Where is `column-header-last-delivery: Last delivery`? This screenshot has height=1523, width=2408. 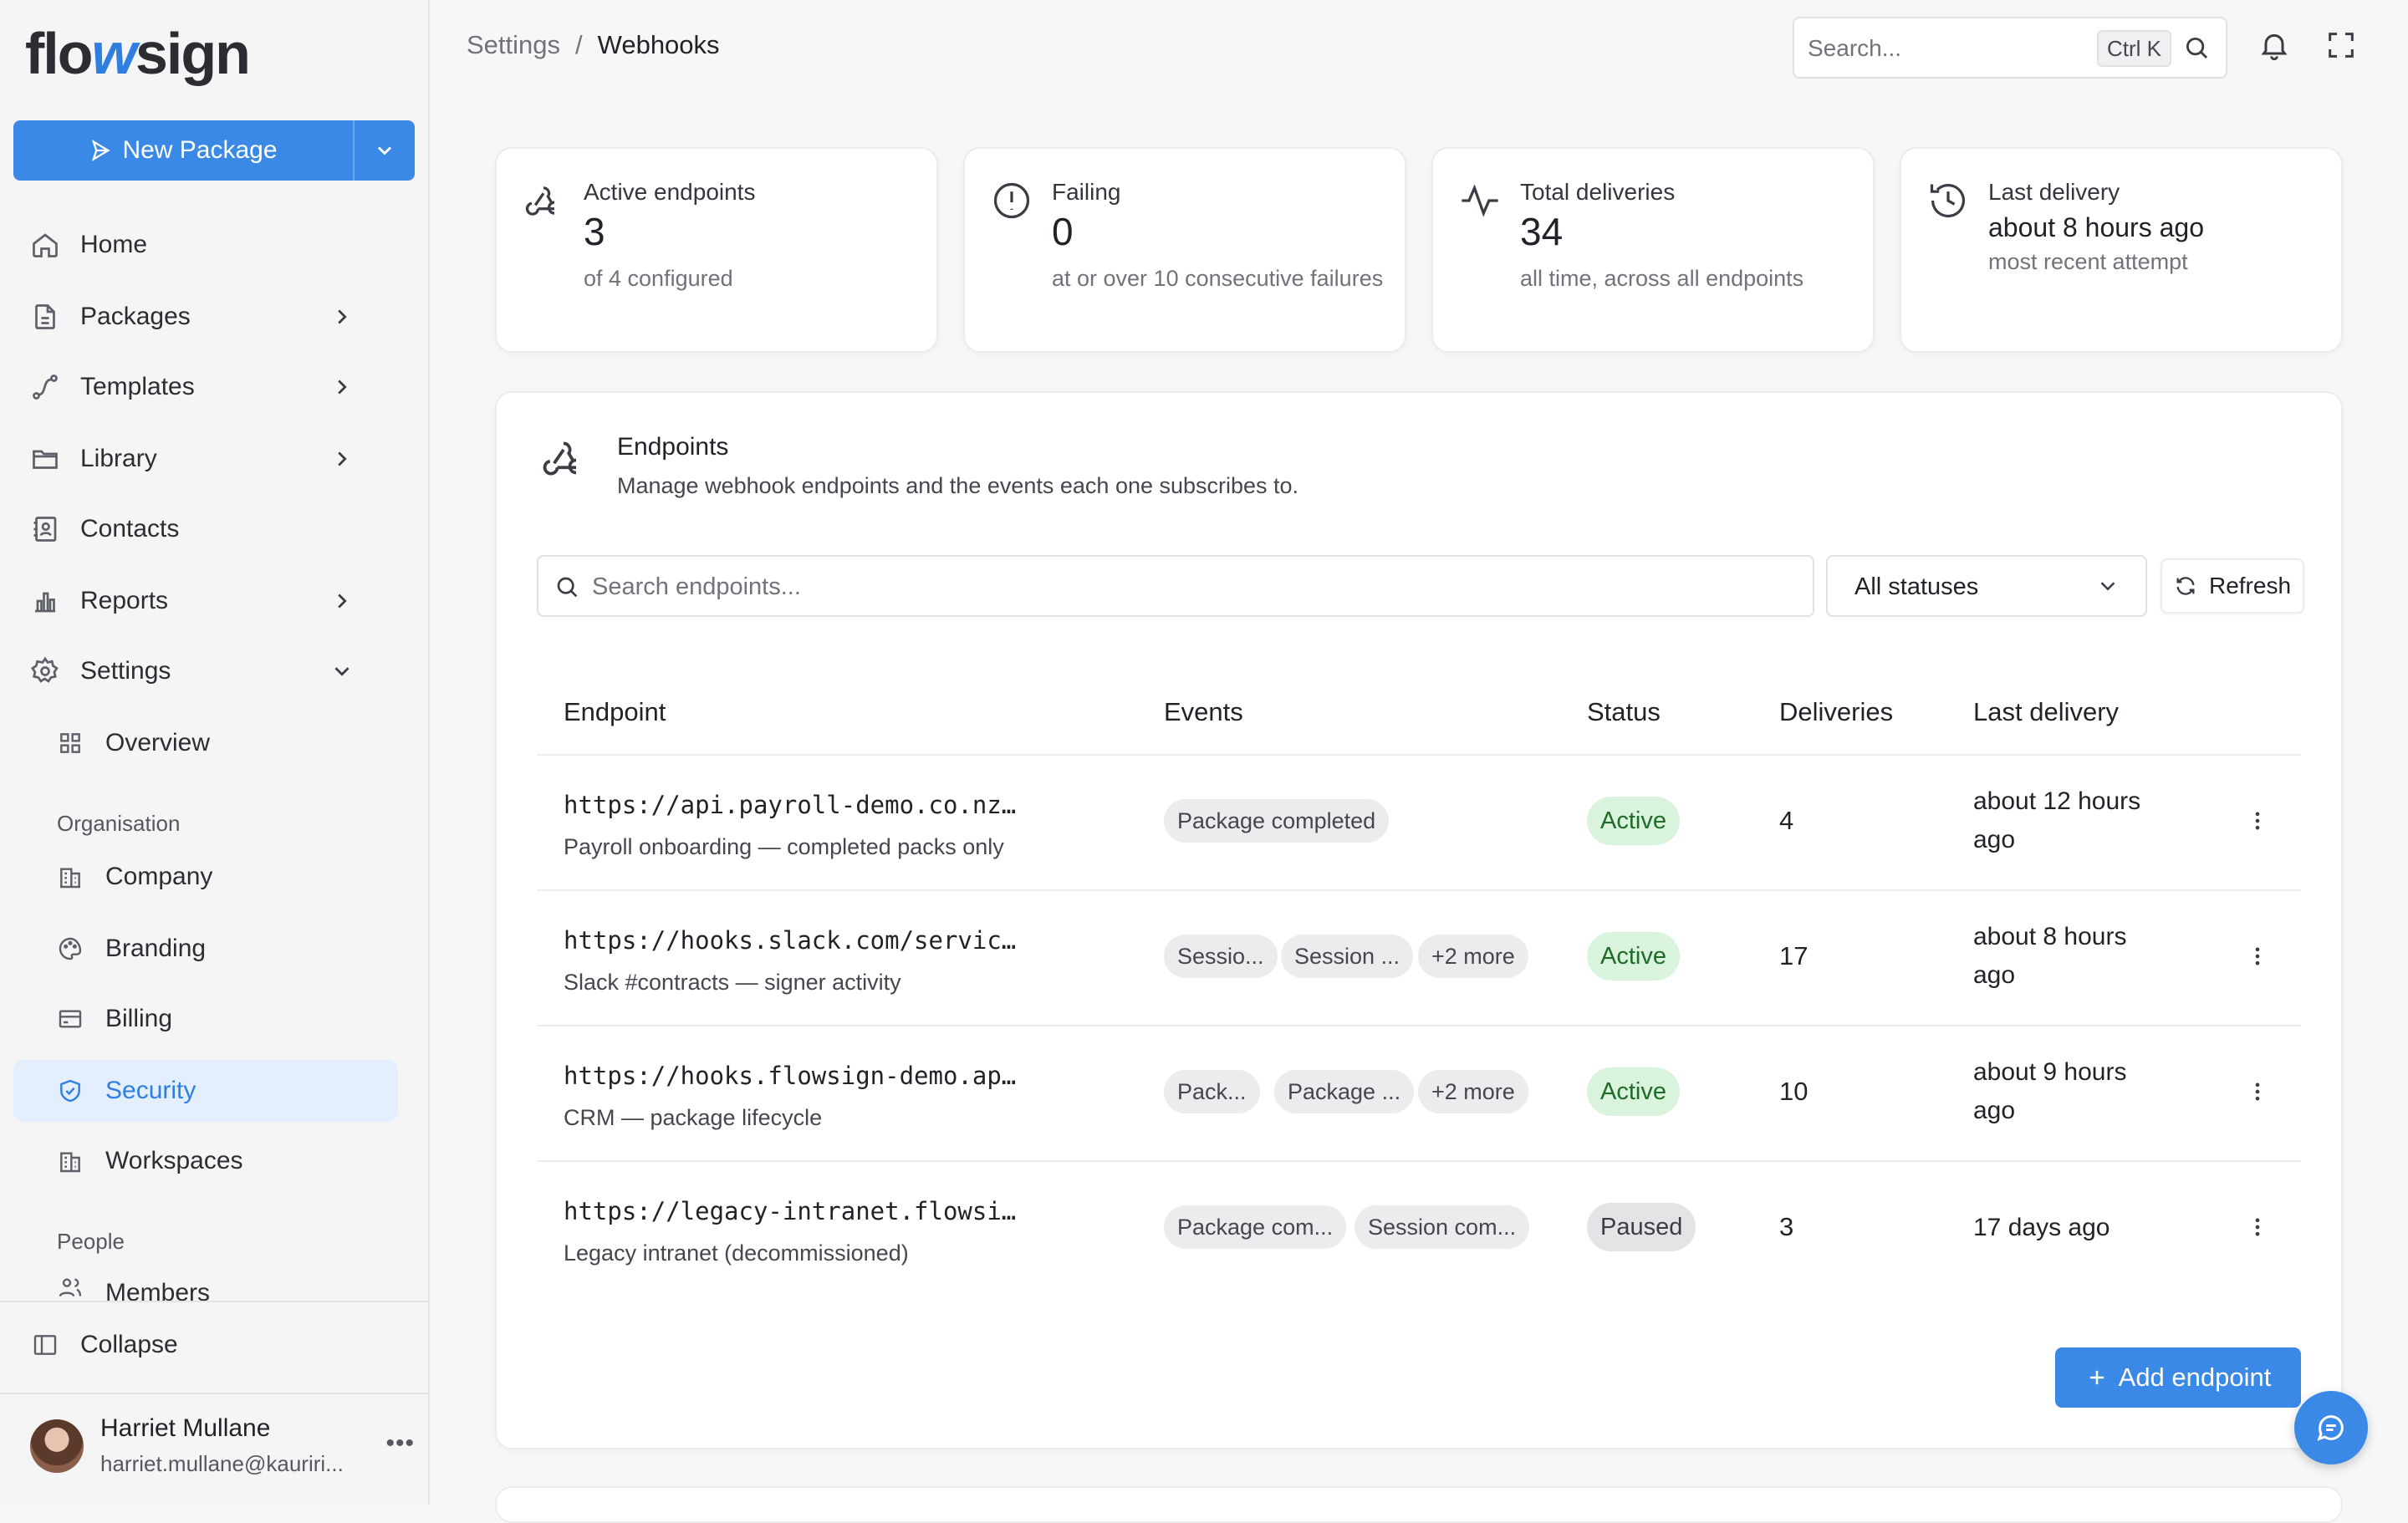 column-header-last-delivery: Last delivery is located at coordinates (2046, 712).